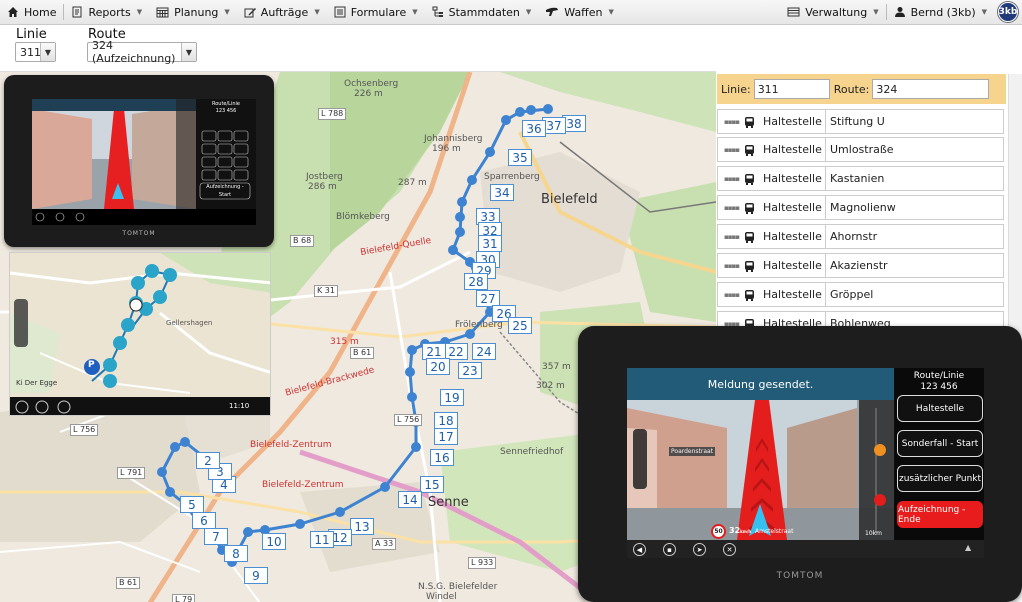  What do you see at coordinates (484, 351) in the screenshot?
I see `stop-label: 24` at bounding box center [484, 351].